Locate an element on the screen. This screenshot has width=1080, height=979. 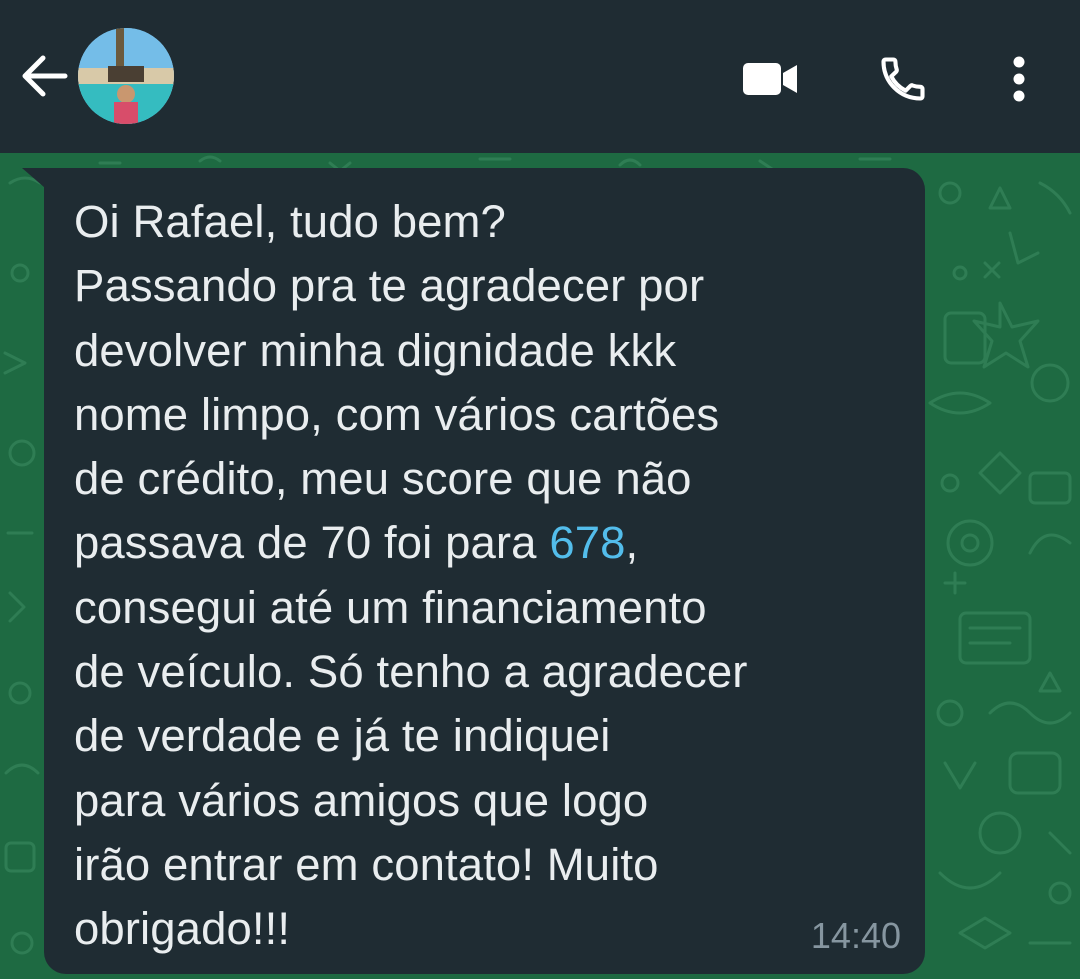
voice-call-button is located at coordinates (903, 79).